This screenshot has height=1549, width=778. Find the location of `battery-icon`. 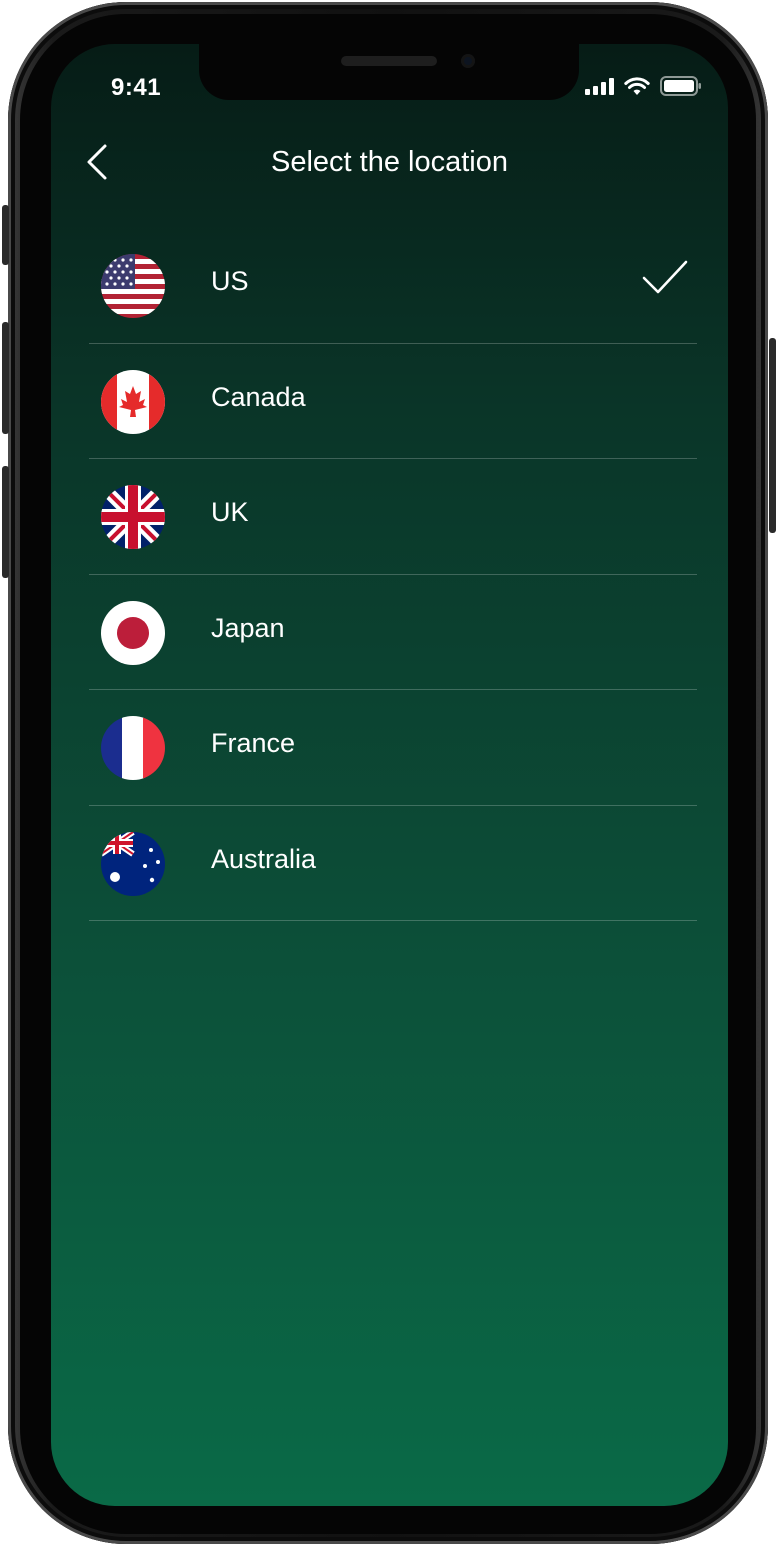

battery-icon is located at coordinates (680, 86).